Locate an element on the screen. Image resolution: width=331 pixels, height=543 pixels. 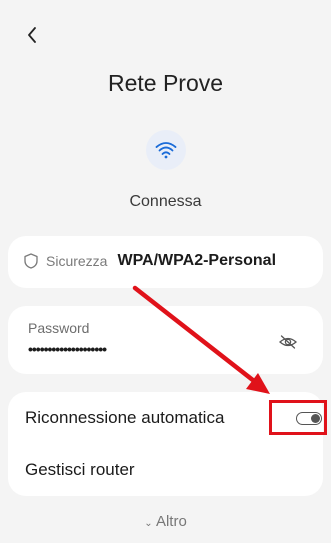
more-label: Altro is located at coordinates (171, 521).